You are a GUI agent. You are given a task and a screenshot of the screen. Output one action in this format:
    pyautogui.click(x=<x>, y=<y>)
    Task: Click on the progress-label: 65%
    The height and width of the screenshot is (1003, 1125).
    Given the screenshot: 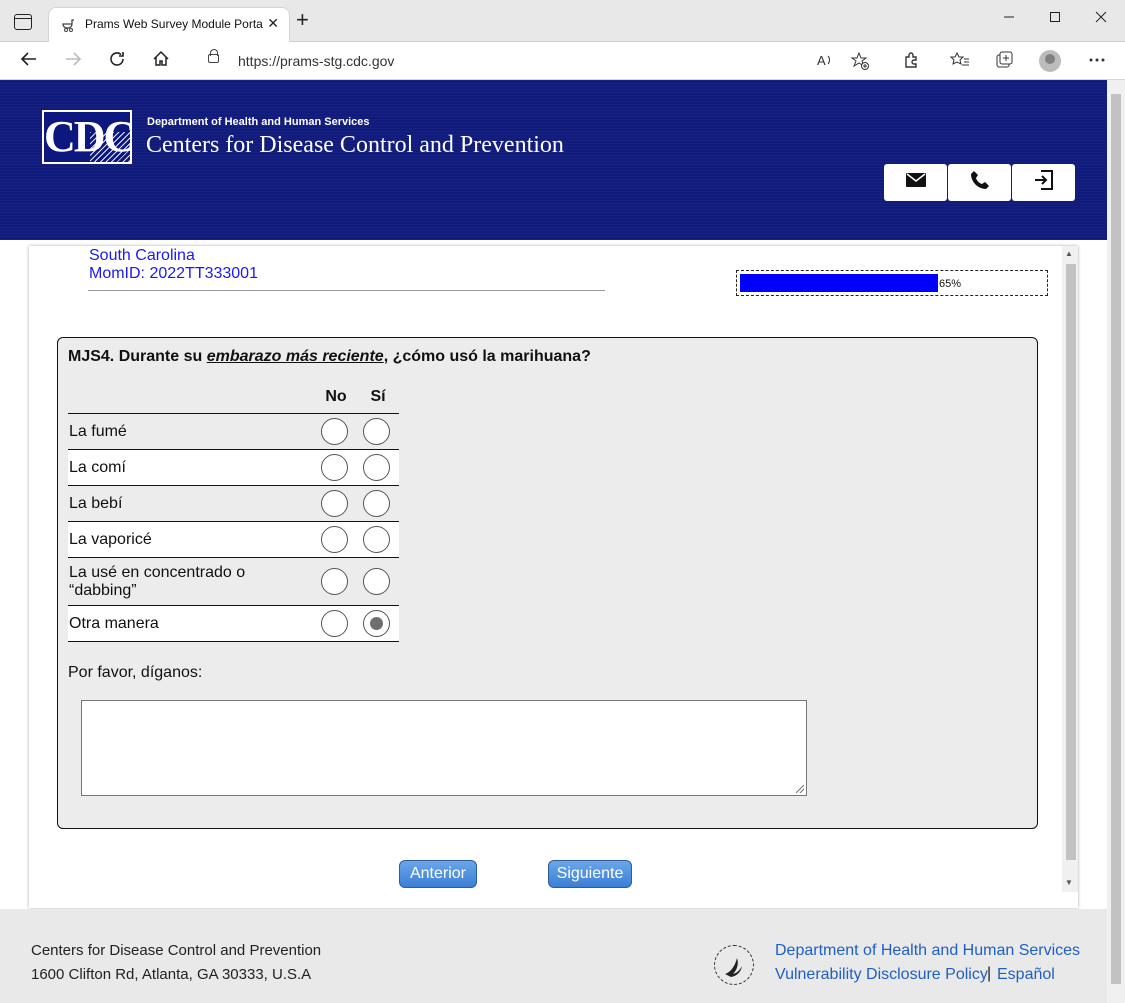 What is the action you would take?
    pyautogui.click(x=950, y=284)
    